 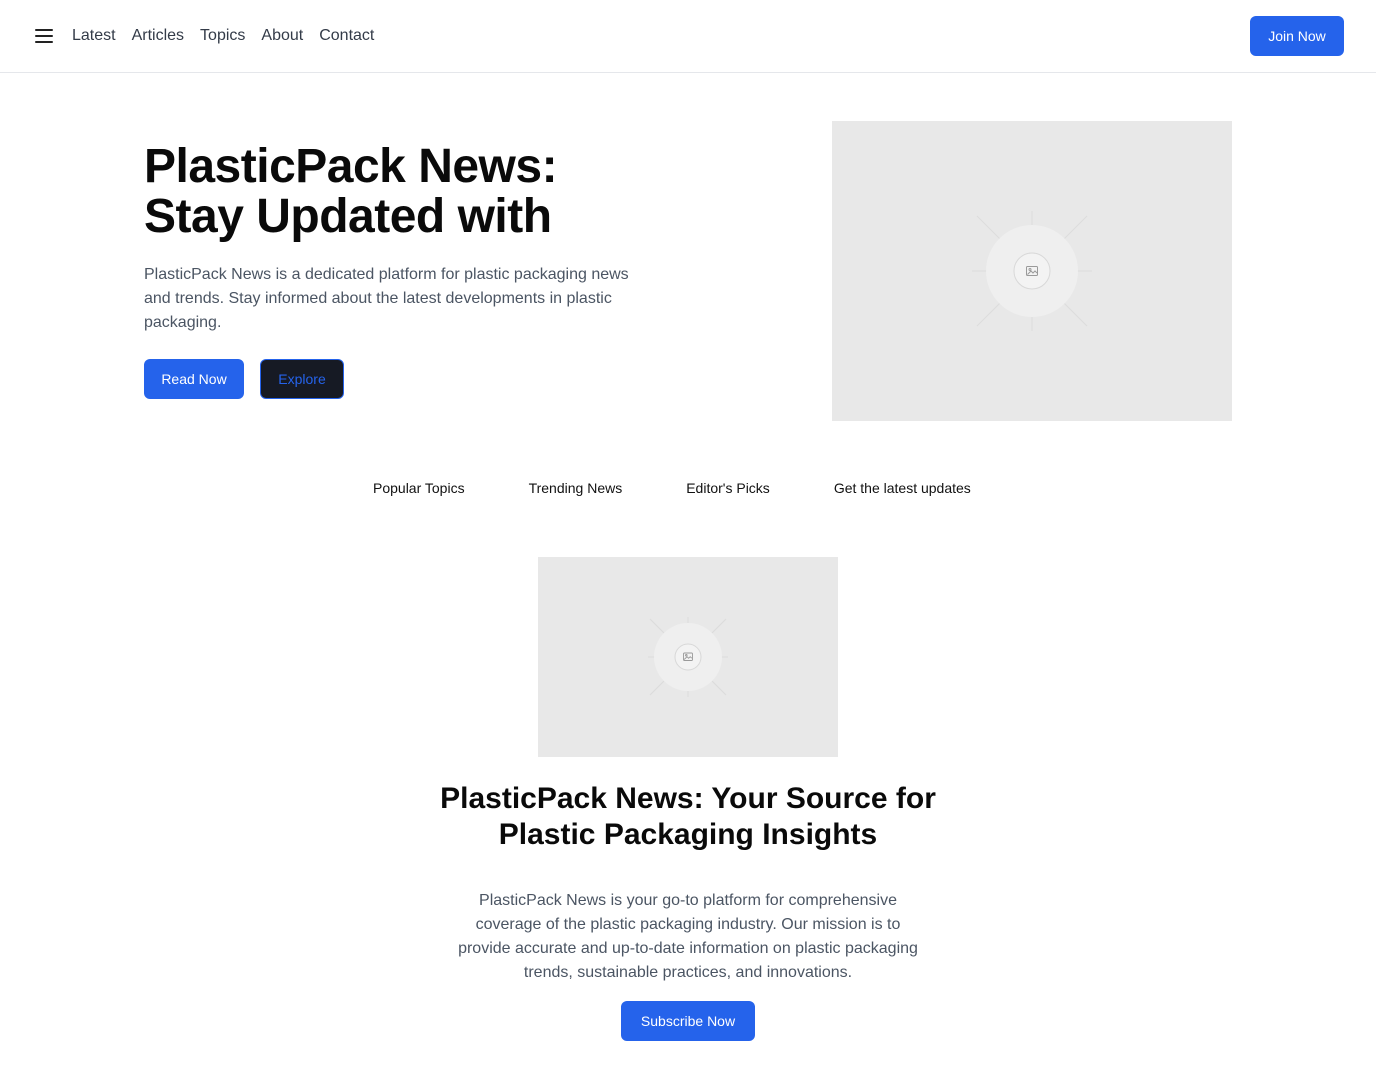 What do you see at coordinates (728, 488) in the screenshot?
I see `topic-editors-picks: Editor's Picks` at bounding box center [728, 488].